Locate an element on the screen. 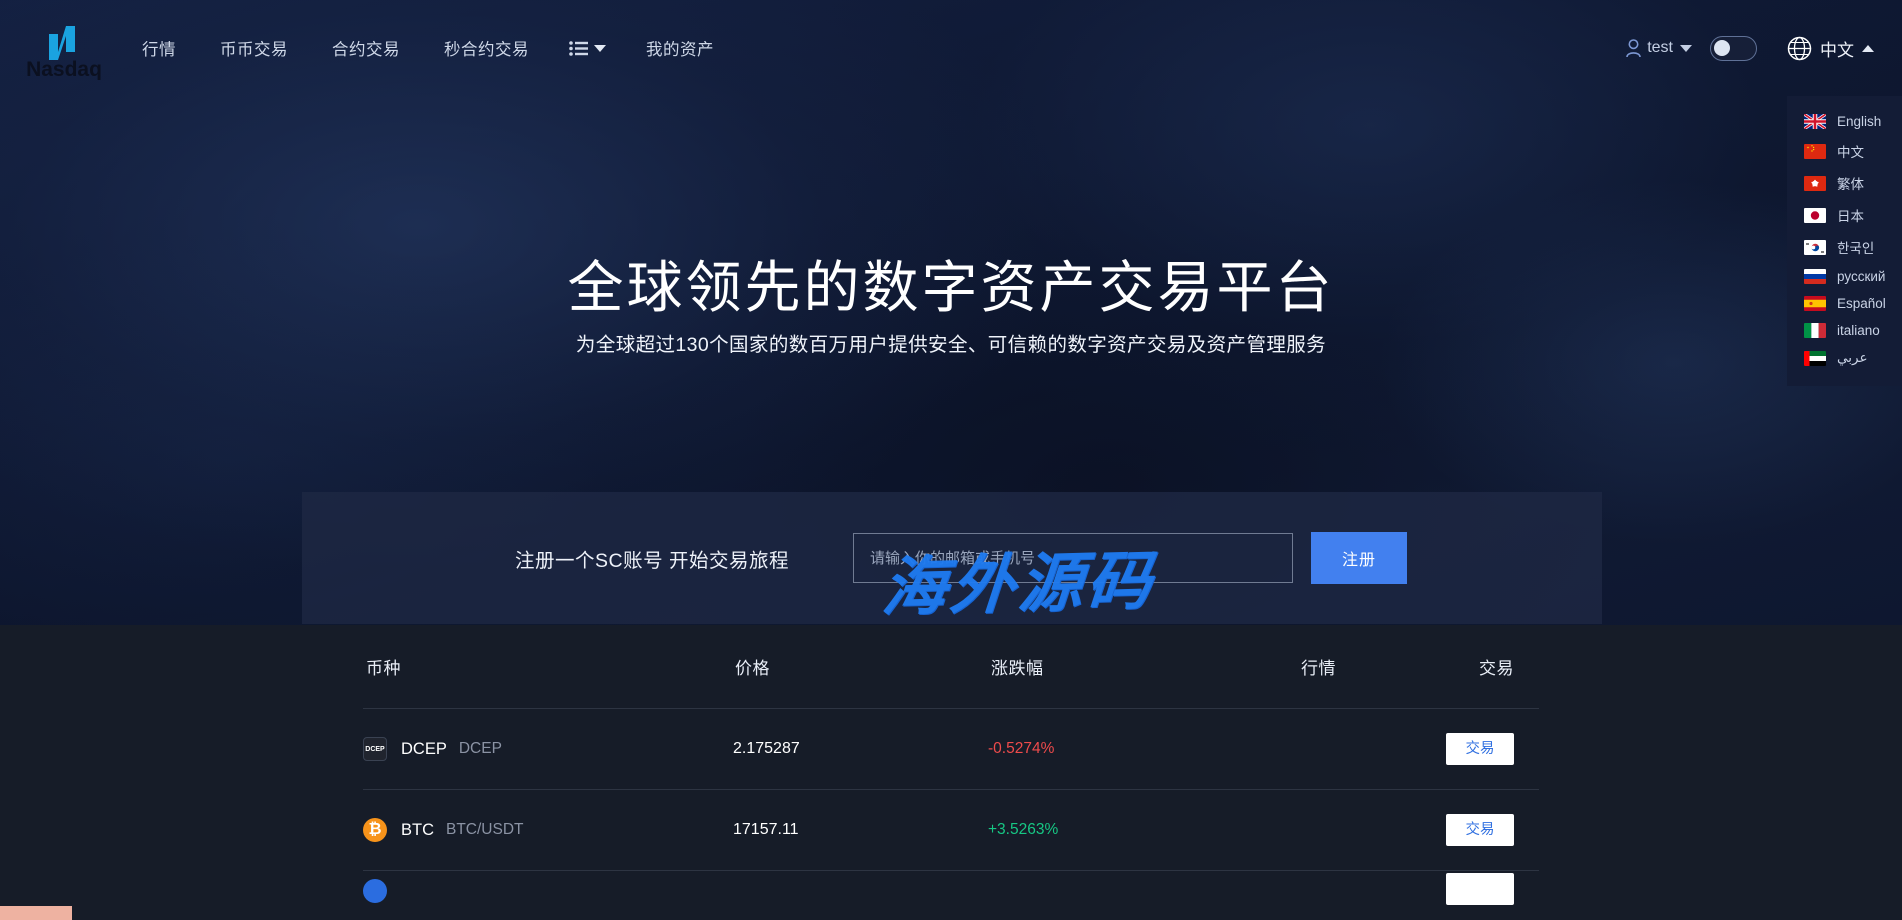 The height and width of the screenshot is (920, 1902). registration-prompt: 注册一个SC账号 开始交易旅程 is located at coordinates (652, 560).